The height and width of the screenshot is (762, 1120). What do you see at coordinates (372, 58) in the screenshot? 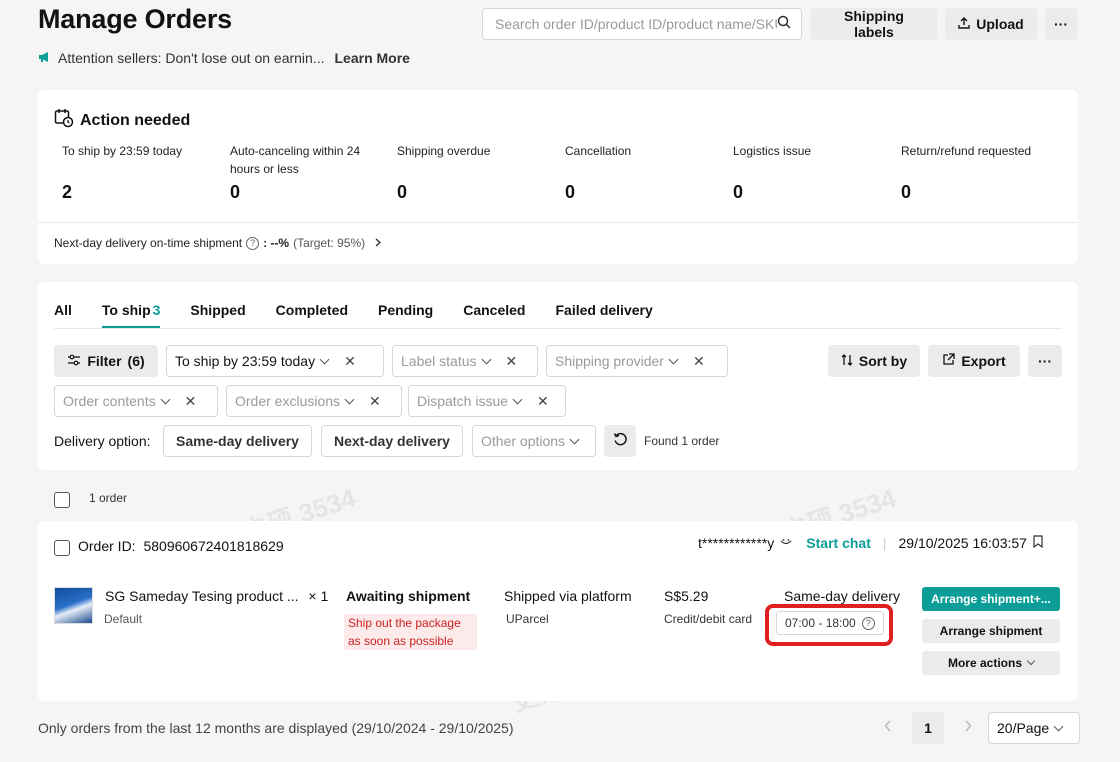
I see `learn-more-link: Learn More` at bounding box center [372, 58].